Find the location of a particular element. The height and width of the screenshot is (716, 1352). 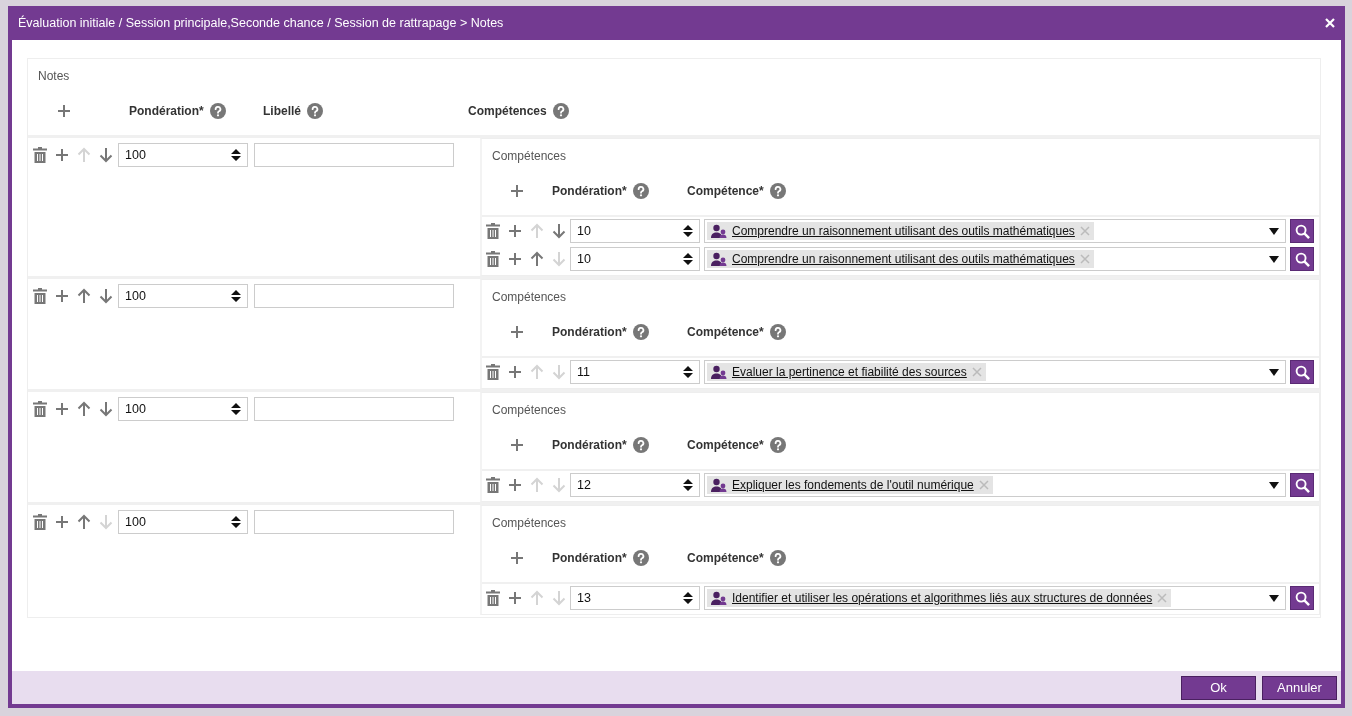

competence-select: Identifier et utiliser les opérations et algorithmes liés aux structures de données is located at coordinates (995, 598).